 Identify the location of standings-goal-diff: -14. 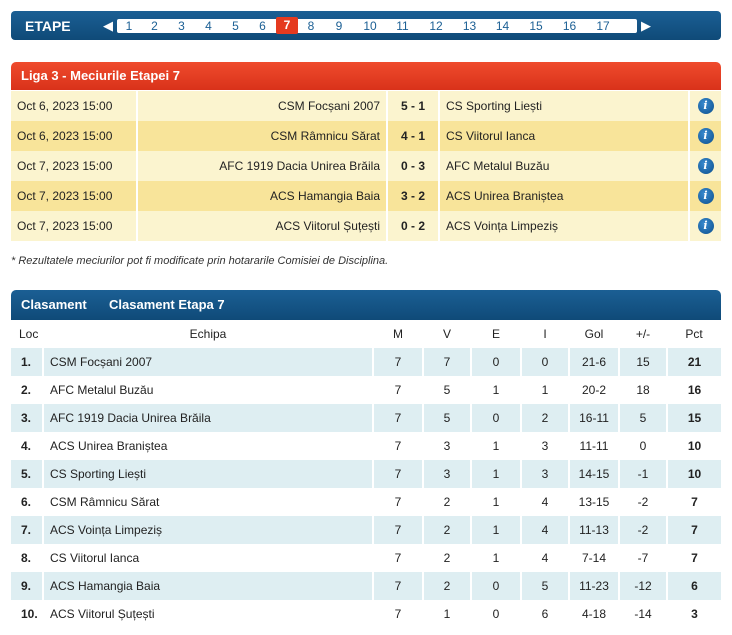
(643, 614).